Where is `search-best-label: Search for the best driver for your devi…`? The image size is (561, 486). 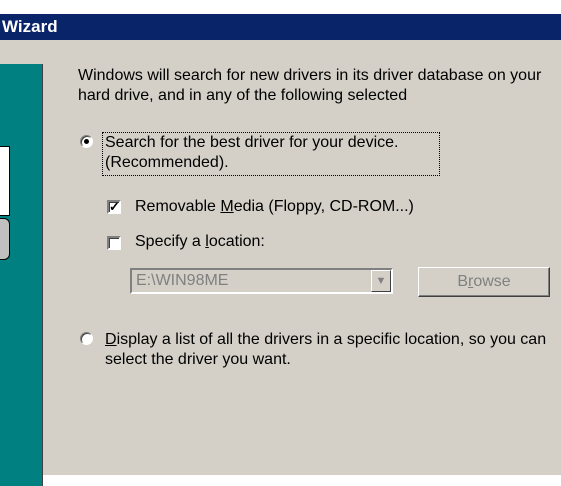 search-best-label: Search for the best driver for your devi… is located at coordinates (270, 153).